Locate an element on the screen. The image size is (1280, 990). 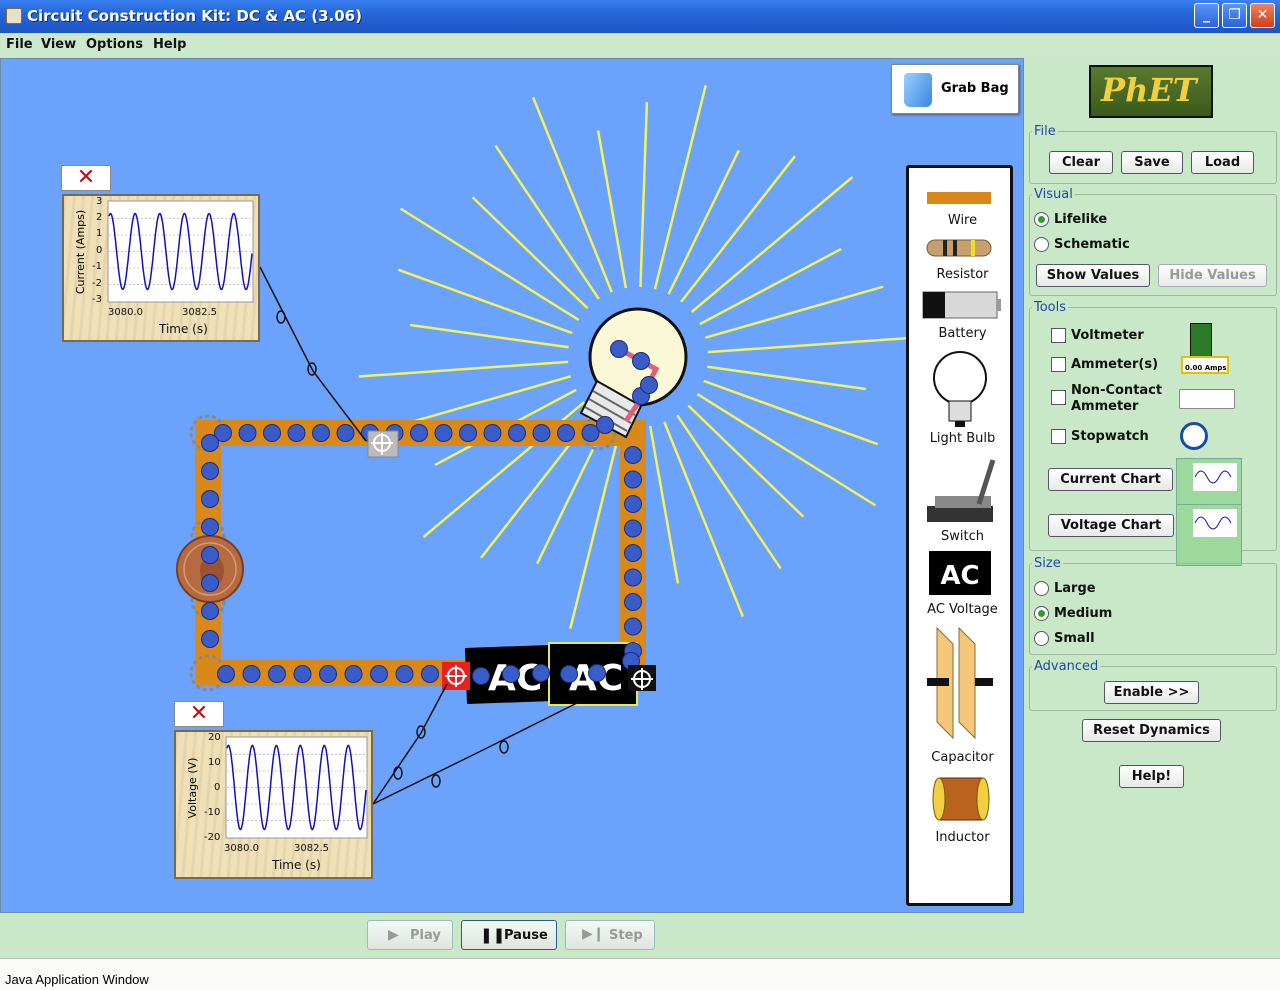
show-values-button: Show Values is located at coordinates (1093, 275).